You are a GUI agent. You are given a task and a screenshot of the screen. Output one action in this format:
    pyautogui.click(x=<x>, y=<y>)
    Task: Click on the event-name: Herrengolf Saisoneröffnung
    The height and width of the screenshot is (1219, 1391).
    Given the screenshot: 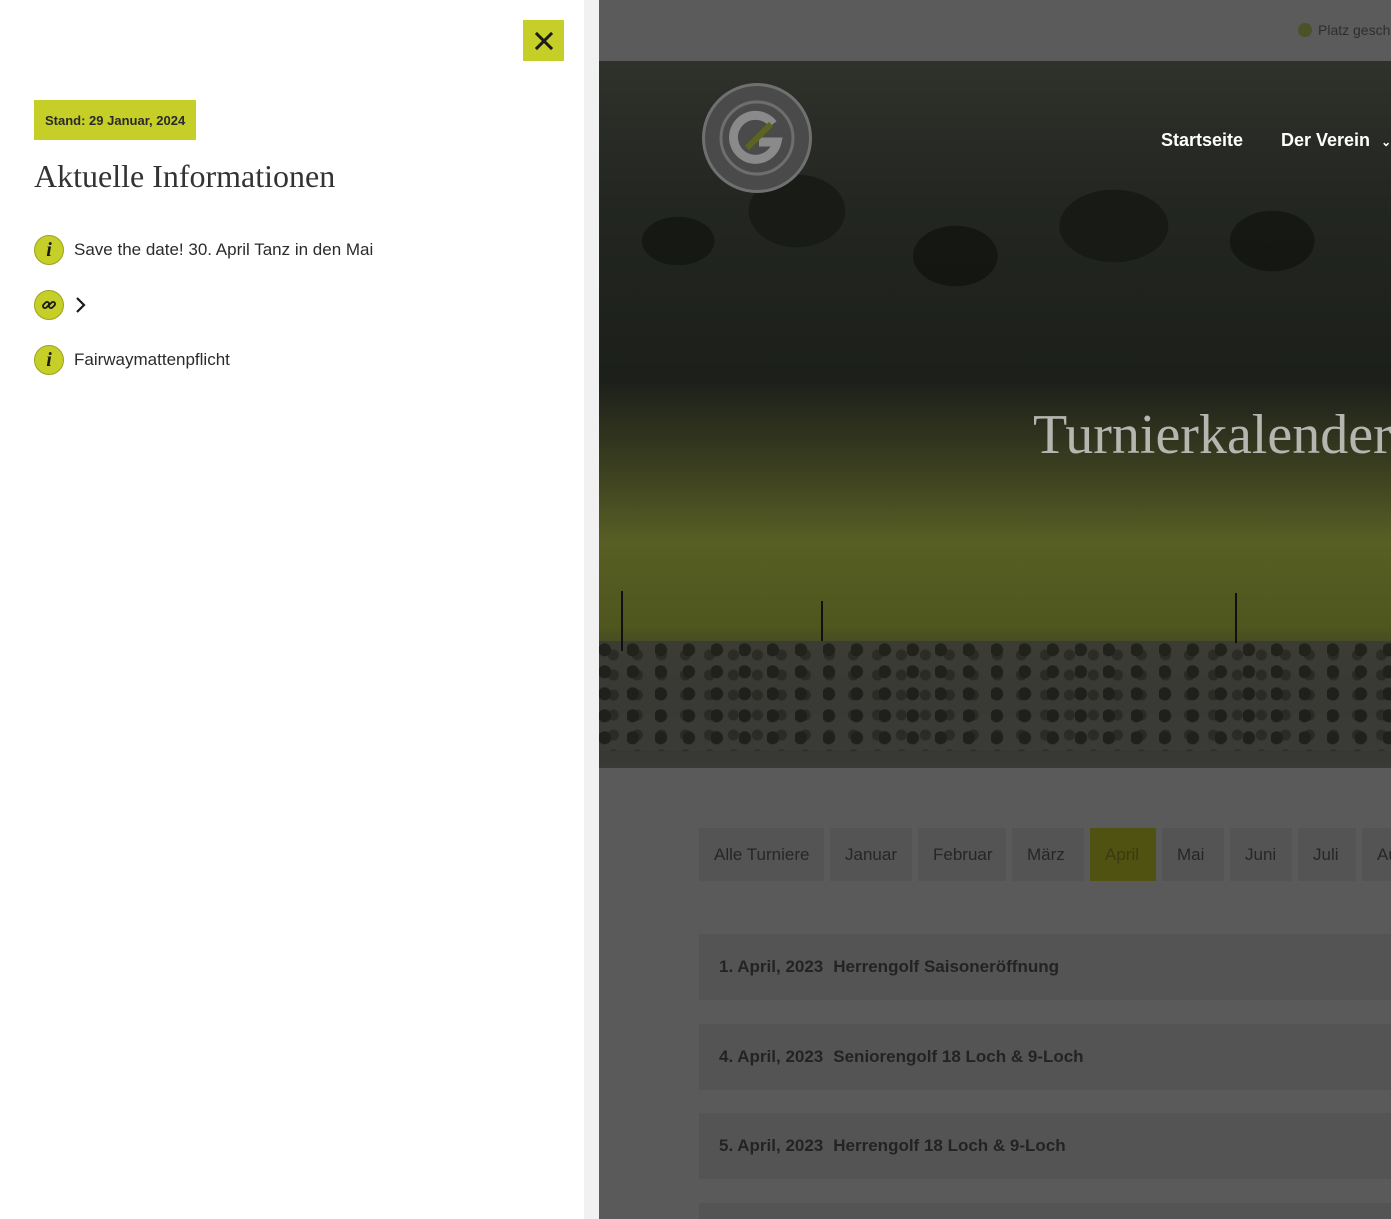 What is the action you would take?
    pyautogui.click(x=946, y=966)
    